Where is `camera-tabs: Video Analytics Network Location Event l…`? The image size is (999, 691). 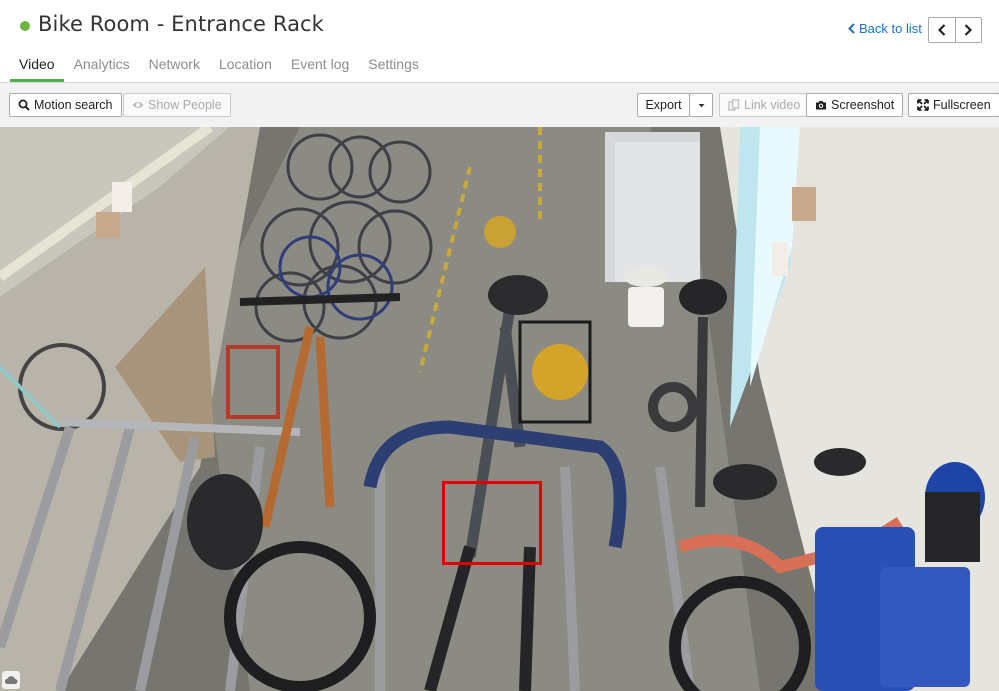 camera-tabs: Video Analytics Network Location Event l… is located at coordinates (219, 66).